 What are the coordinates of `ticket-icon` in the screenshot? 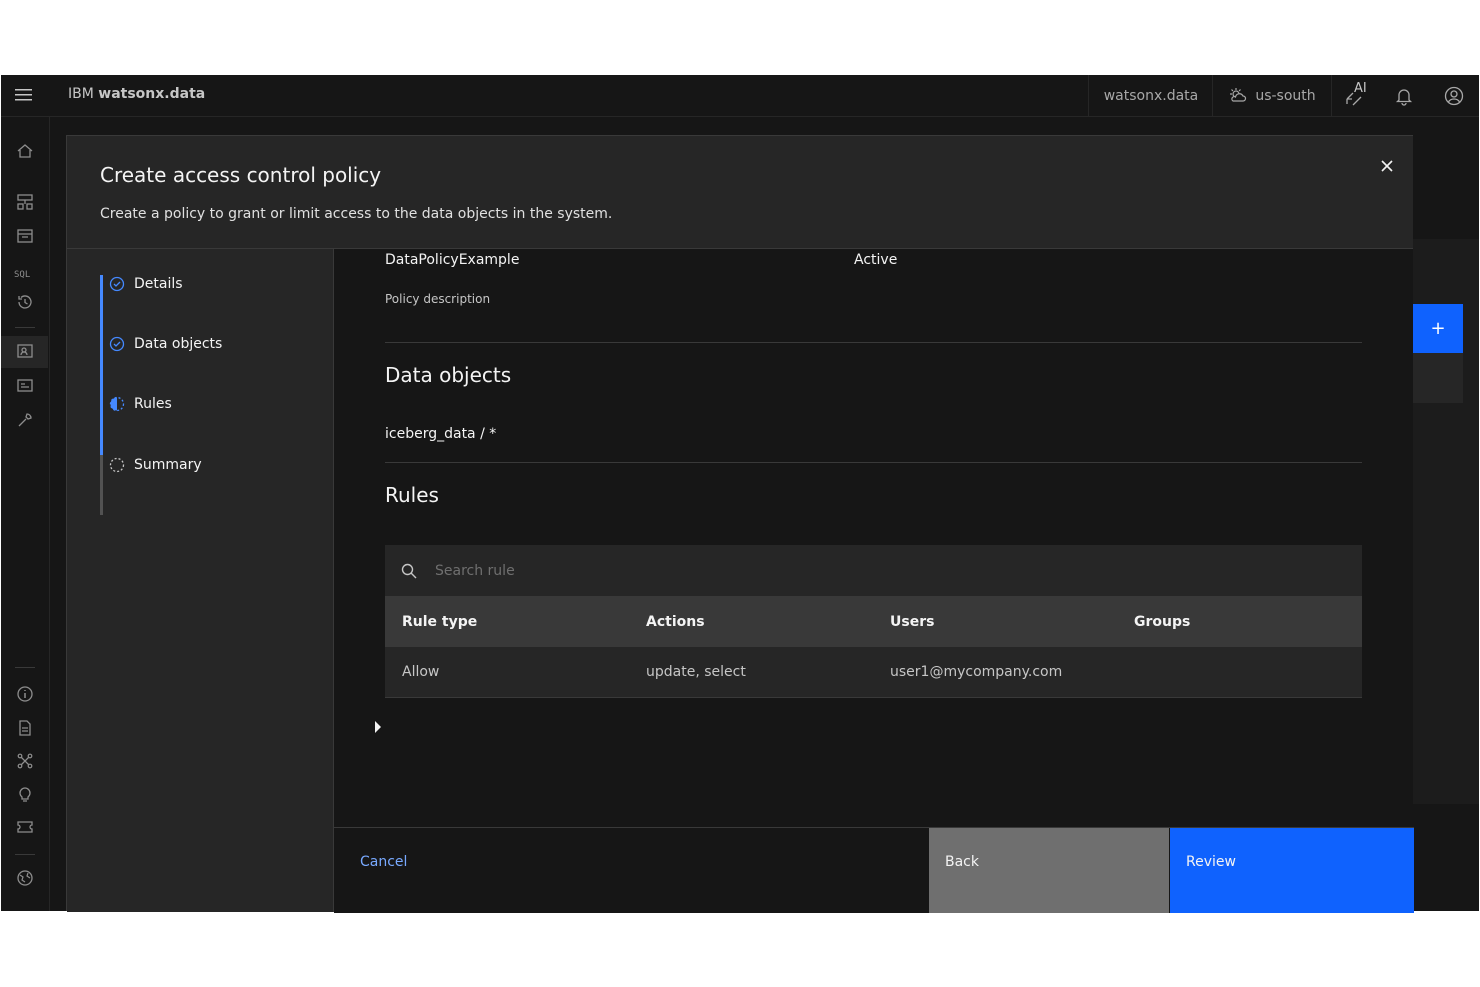 It's located at (25, 827).